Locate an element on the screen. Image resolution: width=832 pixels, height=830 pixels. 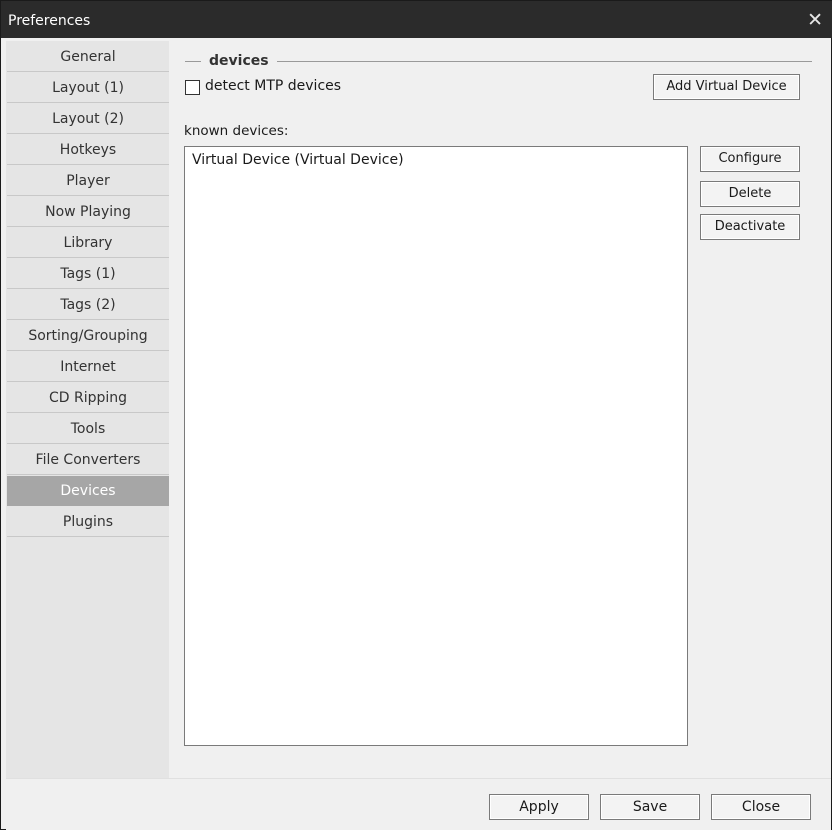
window-title: Preferences is located at coordinates (49, 21).